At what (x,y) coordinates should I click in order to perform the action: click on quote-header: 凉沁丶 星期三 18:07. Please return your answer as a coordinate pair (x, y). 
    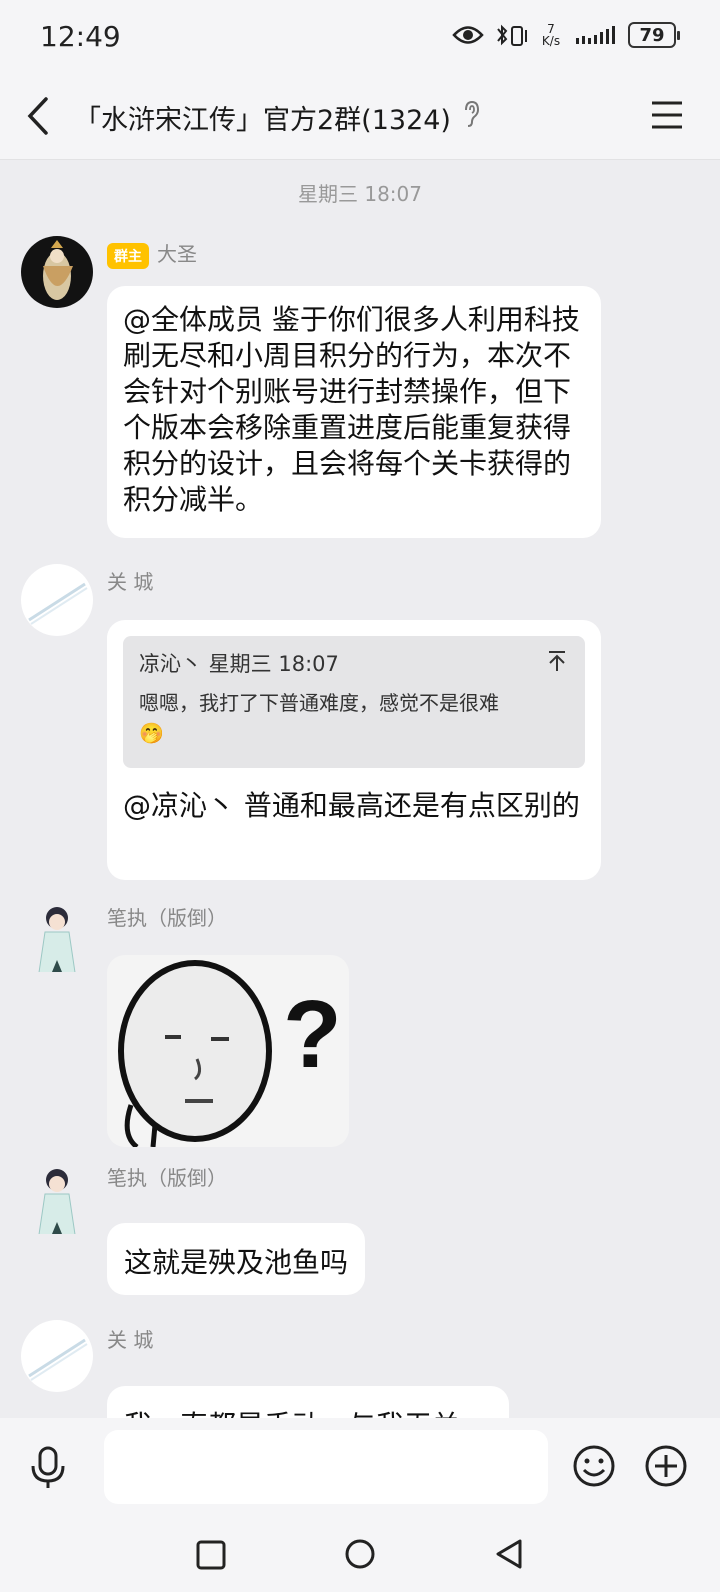
    Looking at the image, I should click on (239, 664).